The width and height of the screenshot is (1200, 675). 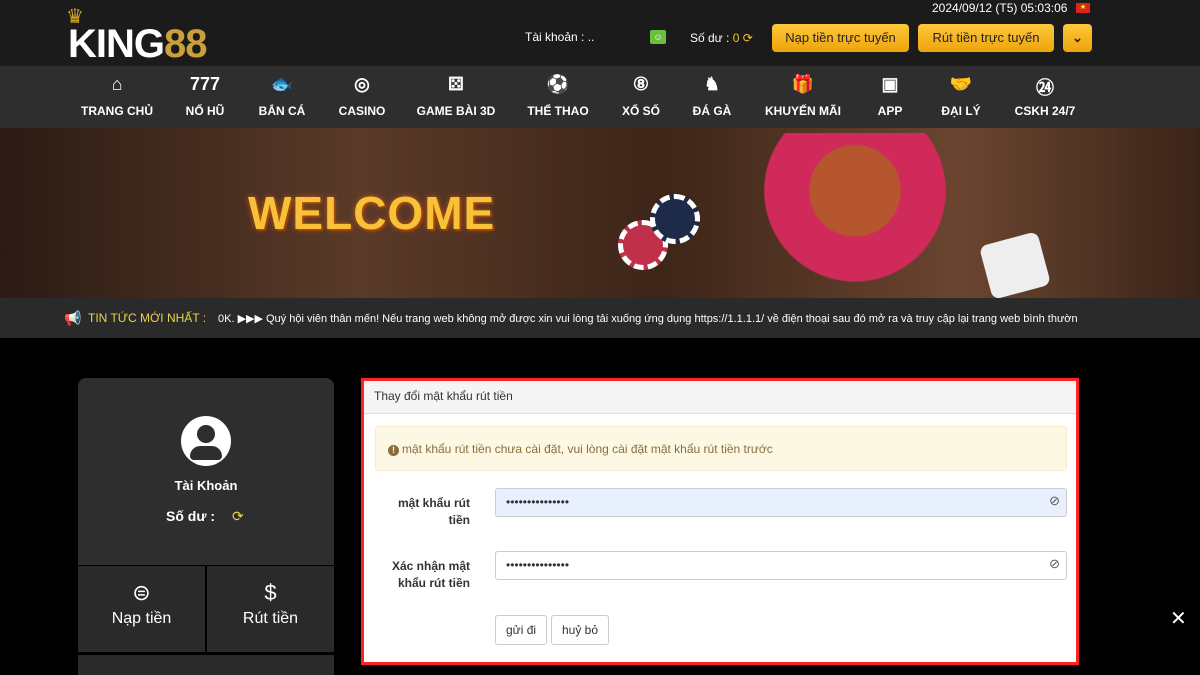 What do you see at coordinates (803, 111) in the screenshot?
I see `nav-label: KHUYẾN MÃI` at bounding box center [803, 111].